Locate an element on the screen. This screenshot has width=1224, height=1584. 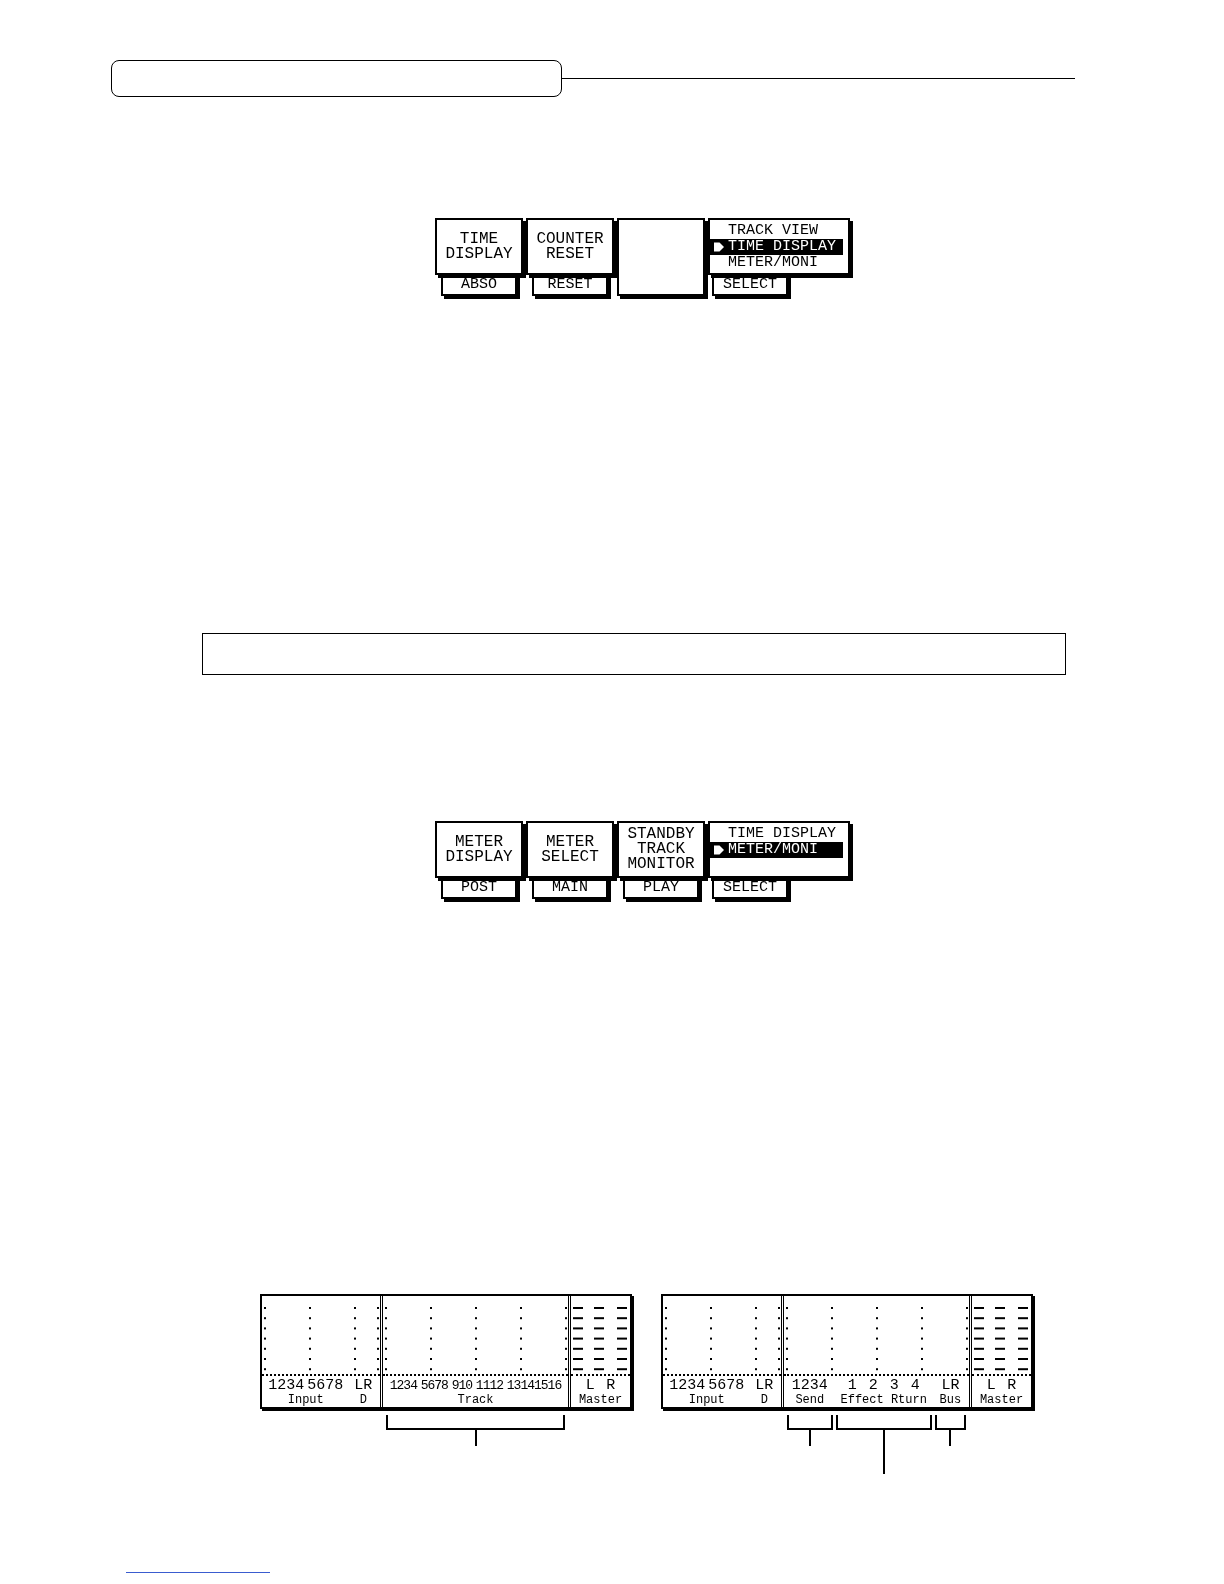
channel-caption: Bus is located at coordinates (950, 1400).